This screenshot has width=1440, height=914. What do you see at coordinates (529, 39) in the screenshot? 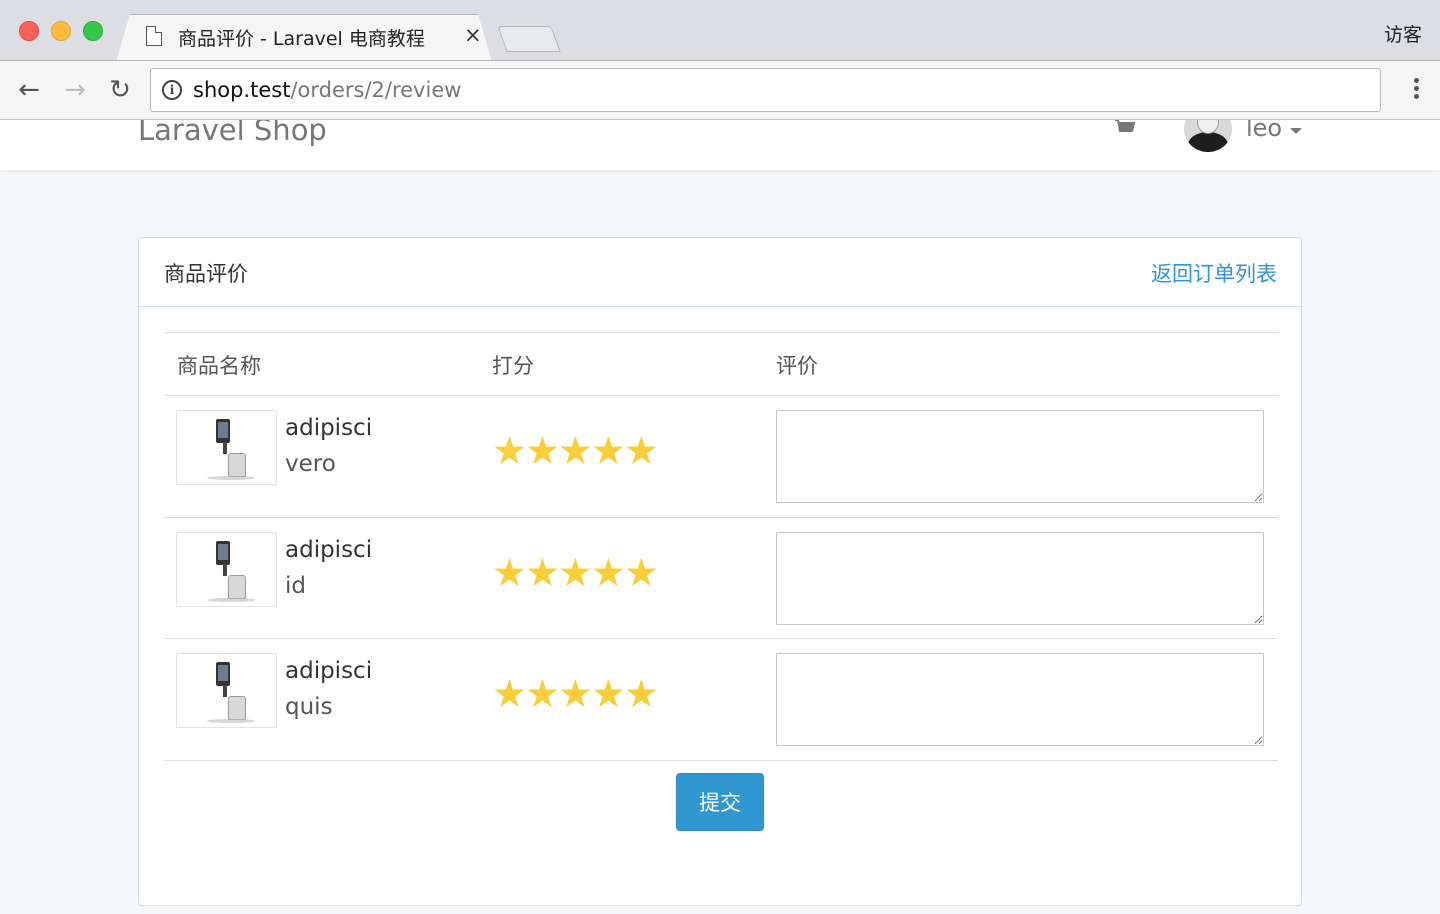
I see `new-tab-button` at bounding box center [529, 39].